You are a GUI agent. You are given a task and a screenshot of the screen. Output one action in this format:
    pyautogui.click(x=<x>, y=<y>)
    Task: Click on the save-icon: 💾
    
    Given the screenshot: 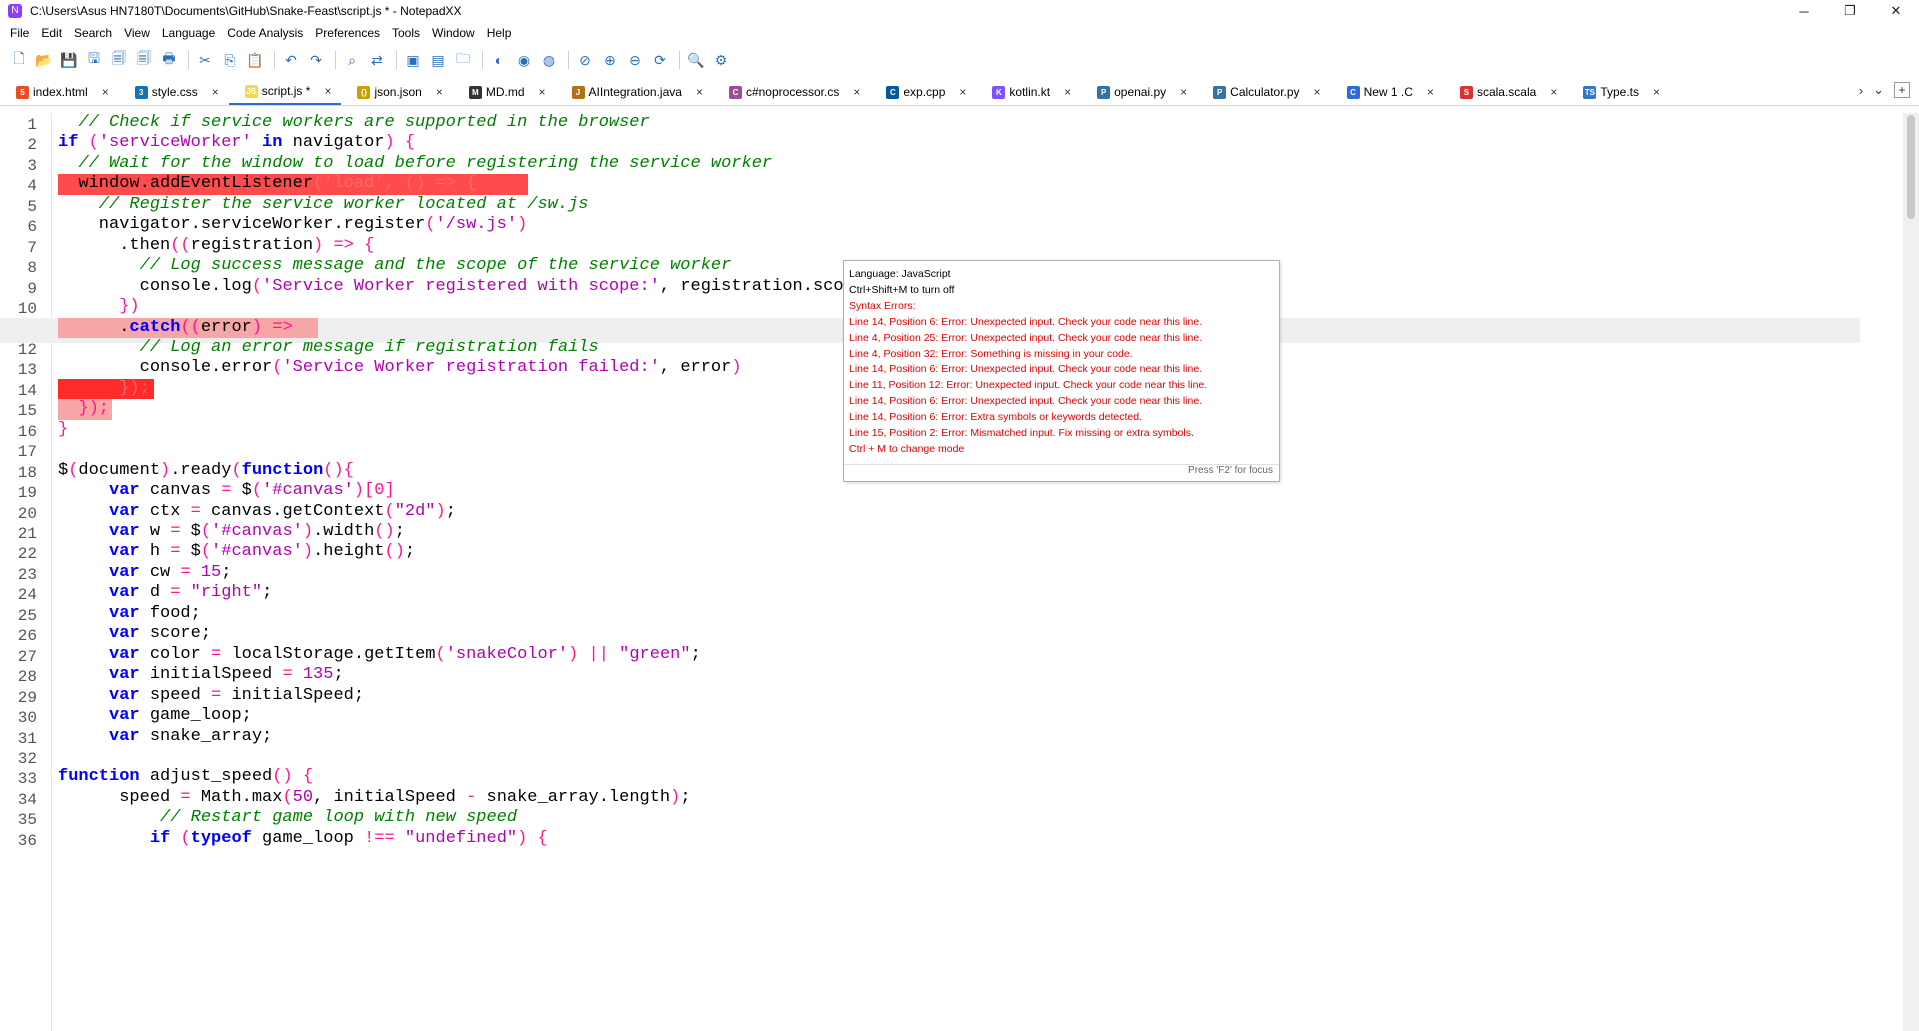 What is the action you would take?
    pyautogui.click(x=69, y=60)
    